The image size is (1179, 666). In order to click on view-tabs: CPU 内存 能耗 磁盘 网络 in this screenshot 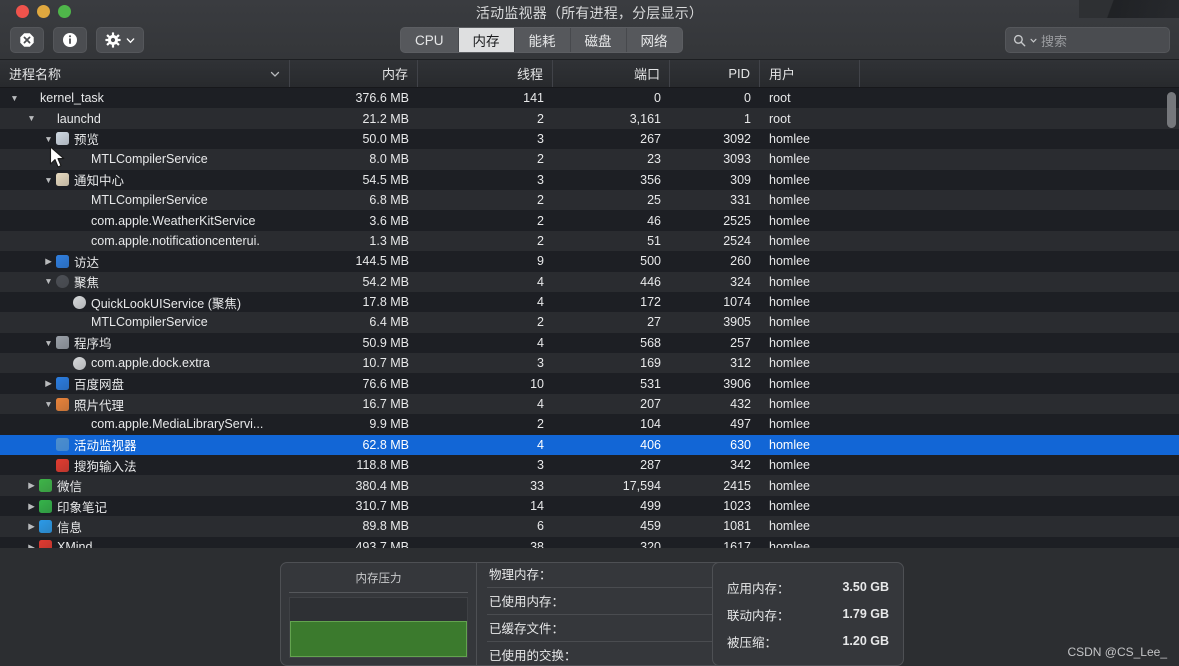, I will do `click(541, 40)`.